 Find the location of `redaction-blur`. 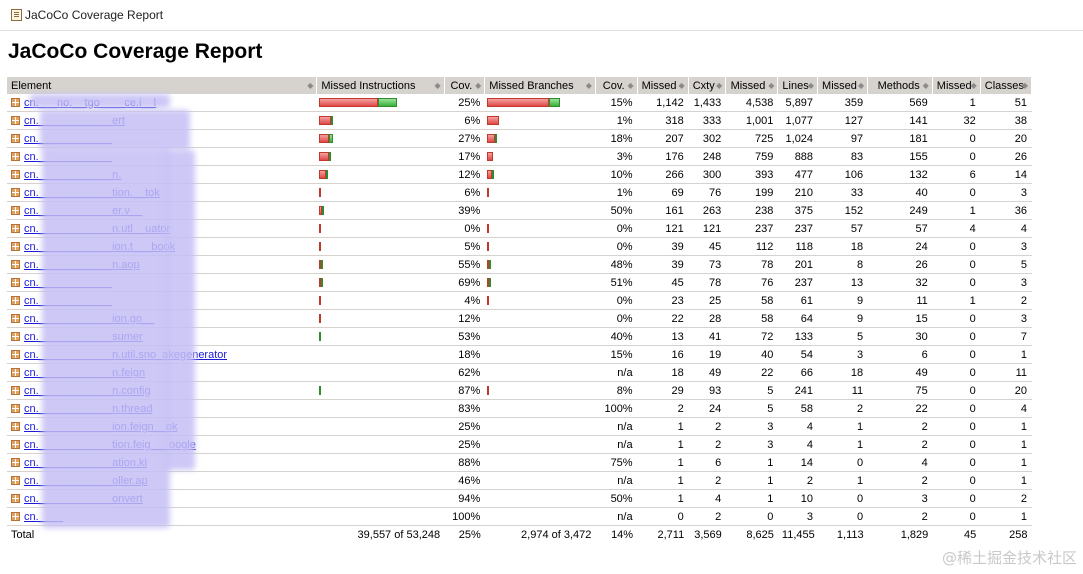

redaction-blur is located at coordinates (180, 310).